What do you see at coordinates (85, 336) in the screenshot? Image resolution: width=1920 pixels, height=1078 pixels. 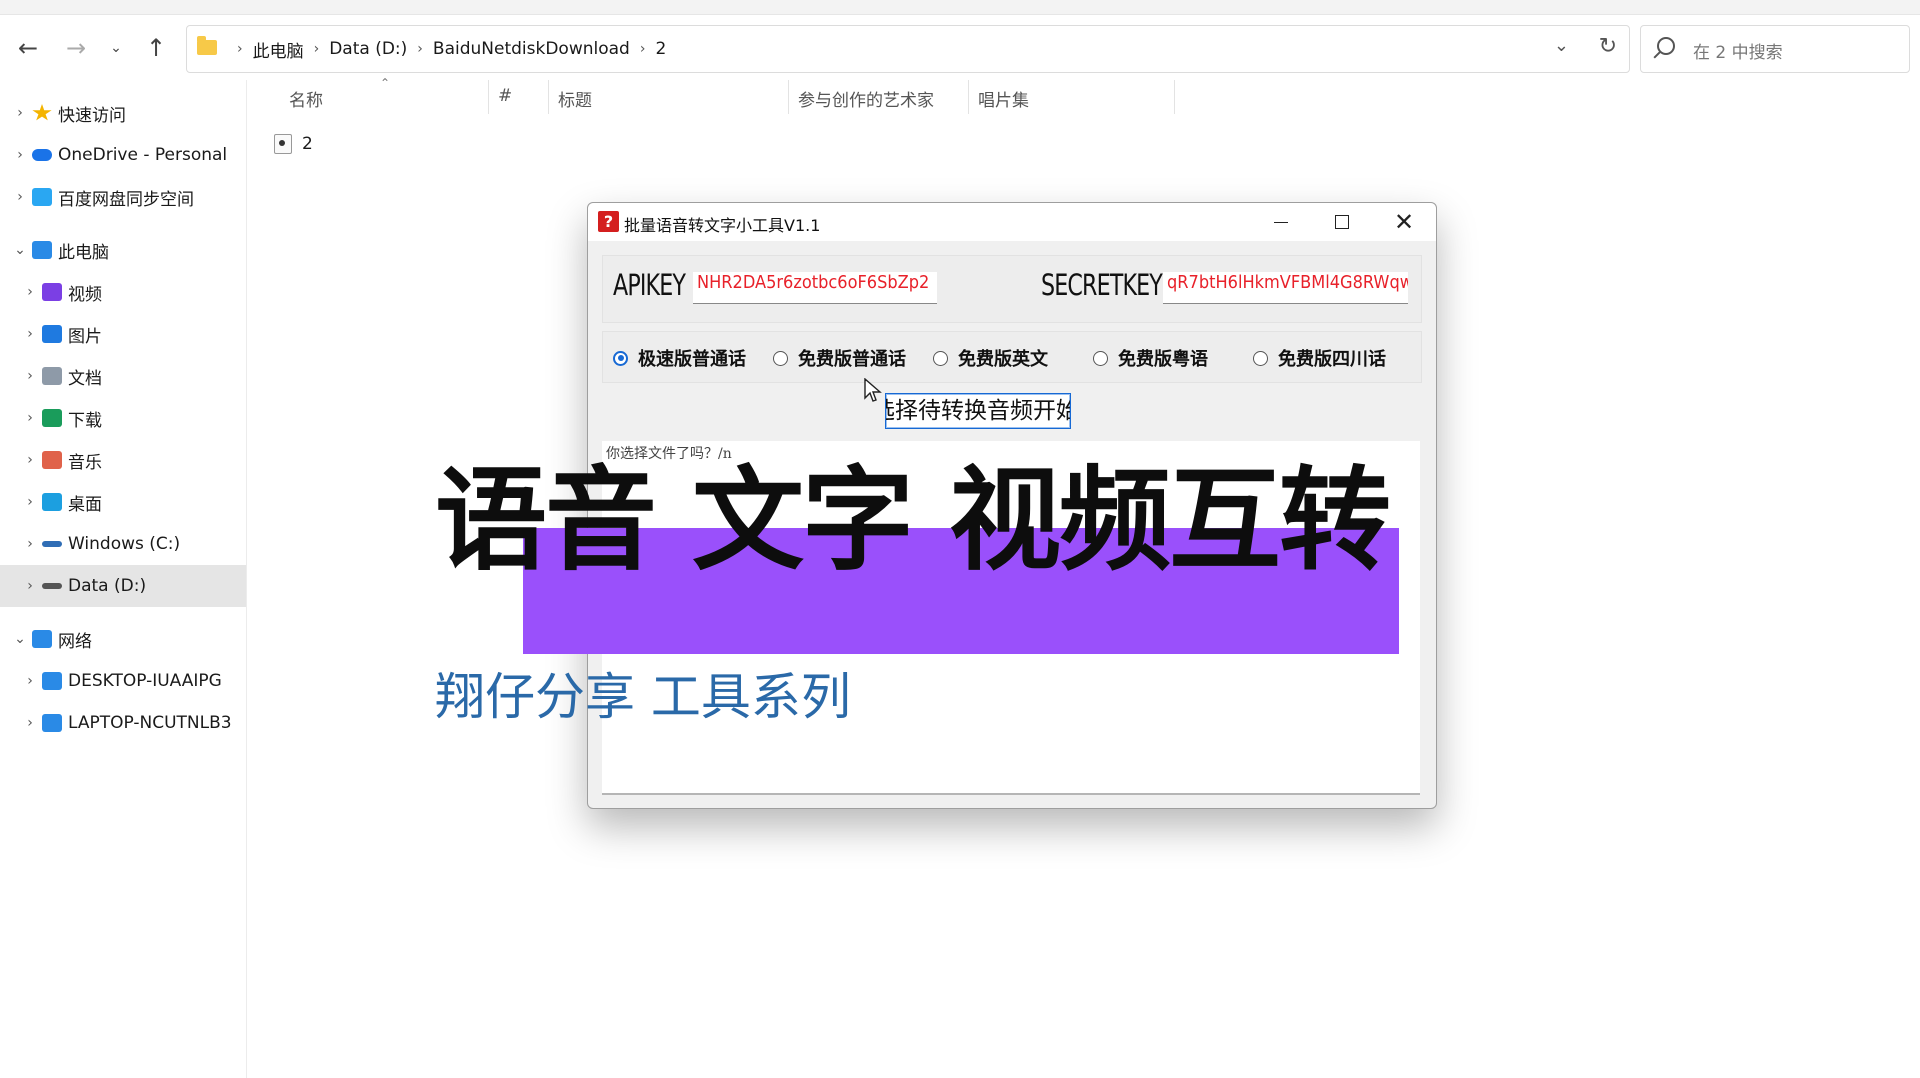 I see `sidebar-item-label: 图片` at bounding box center [85, 336].